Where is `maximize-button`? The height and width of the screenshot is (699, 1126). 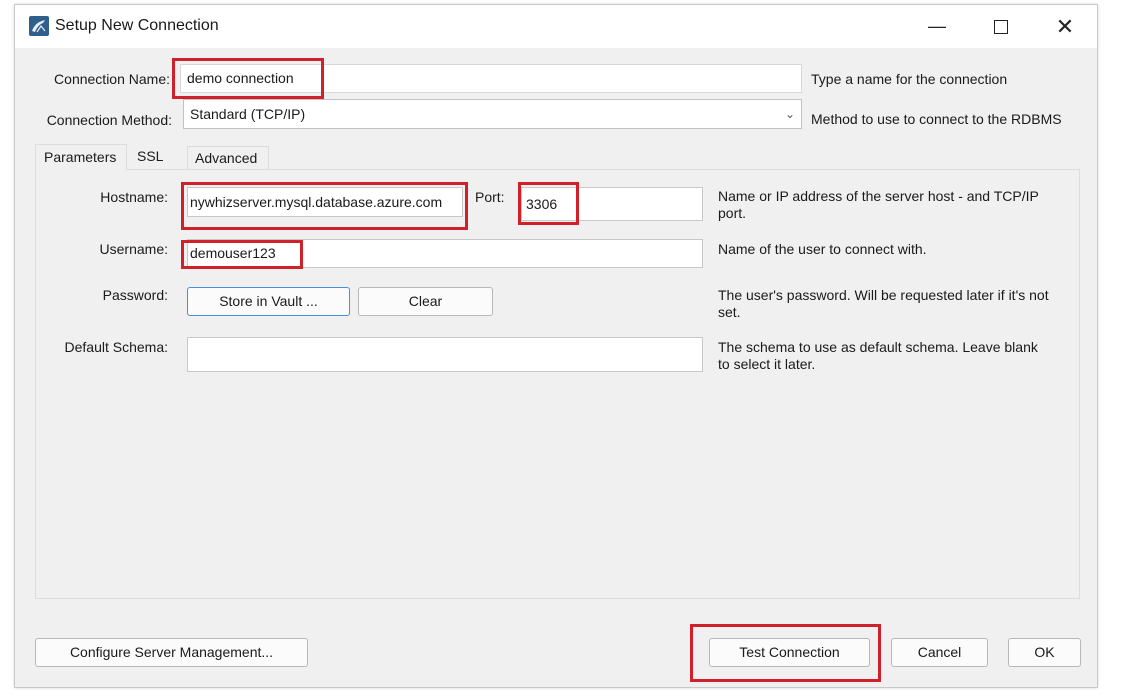
maximize-button is located at coordinates (1001, 26).